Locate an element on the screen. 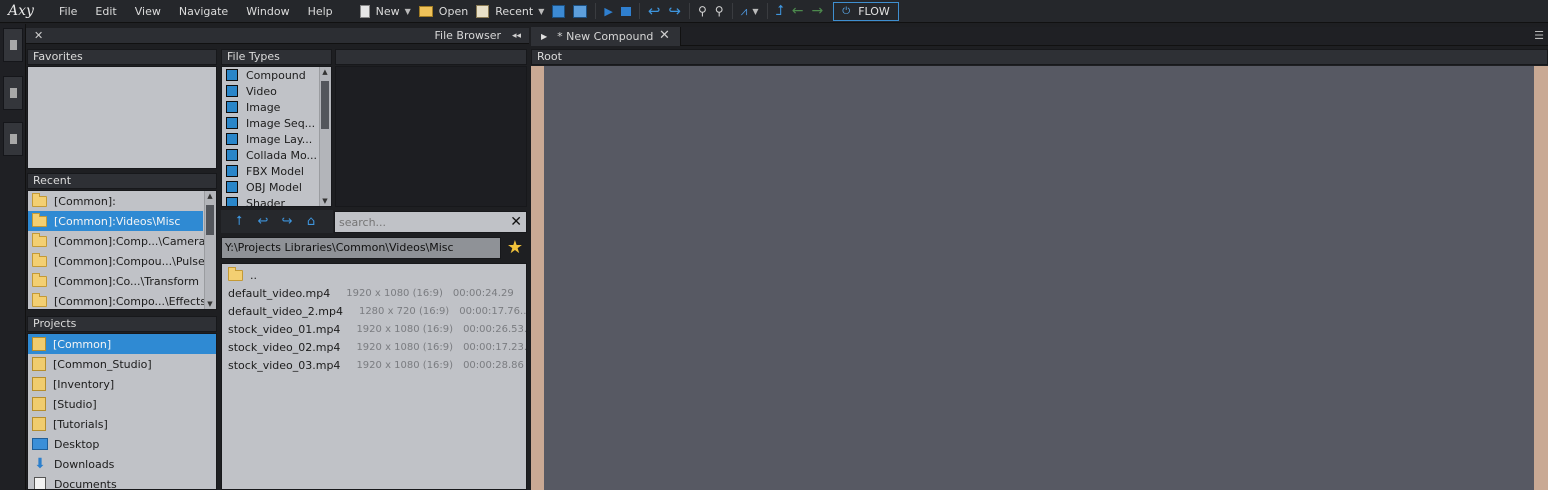 The height and width of the screenshot is (490, 1548). graph-icon: ⩘ is located at coordinates (744, 10).